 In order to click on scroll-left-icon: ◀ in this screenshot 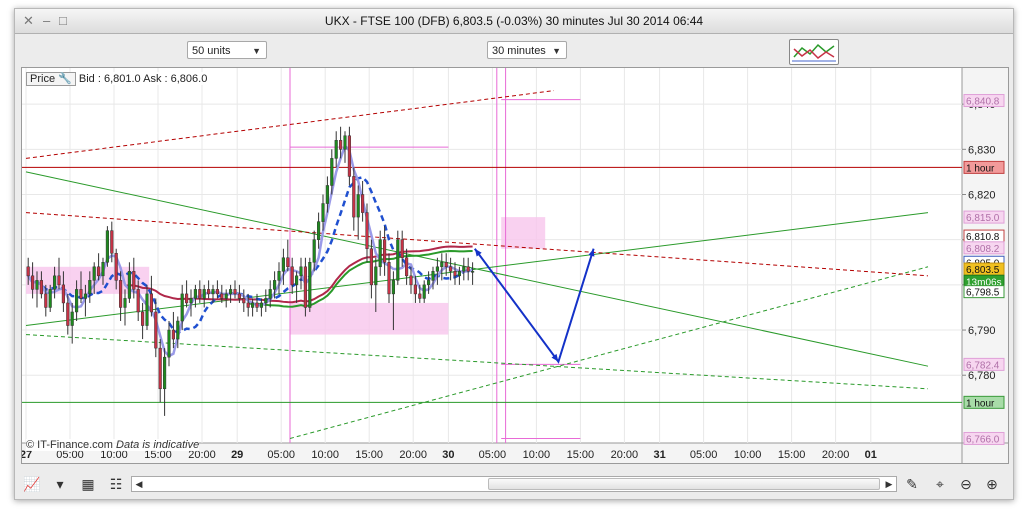, I will do `click(139, 484)`.